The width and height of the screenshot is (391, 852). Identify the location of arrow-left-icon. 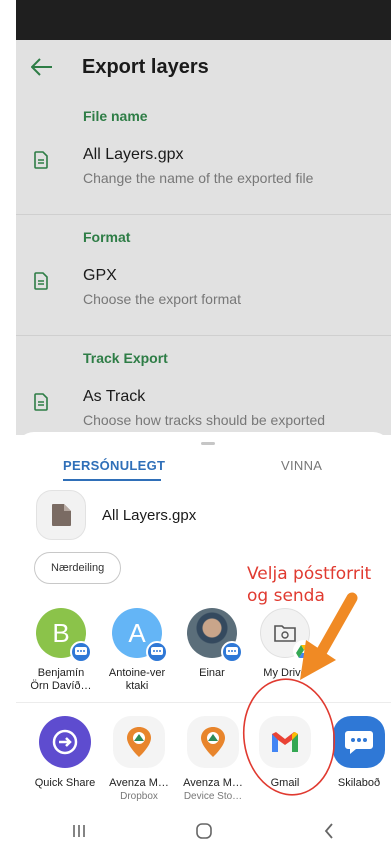
(42, 67).